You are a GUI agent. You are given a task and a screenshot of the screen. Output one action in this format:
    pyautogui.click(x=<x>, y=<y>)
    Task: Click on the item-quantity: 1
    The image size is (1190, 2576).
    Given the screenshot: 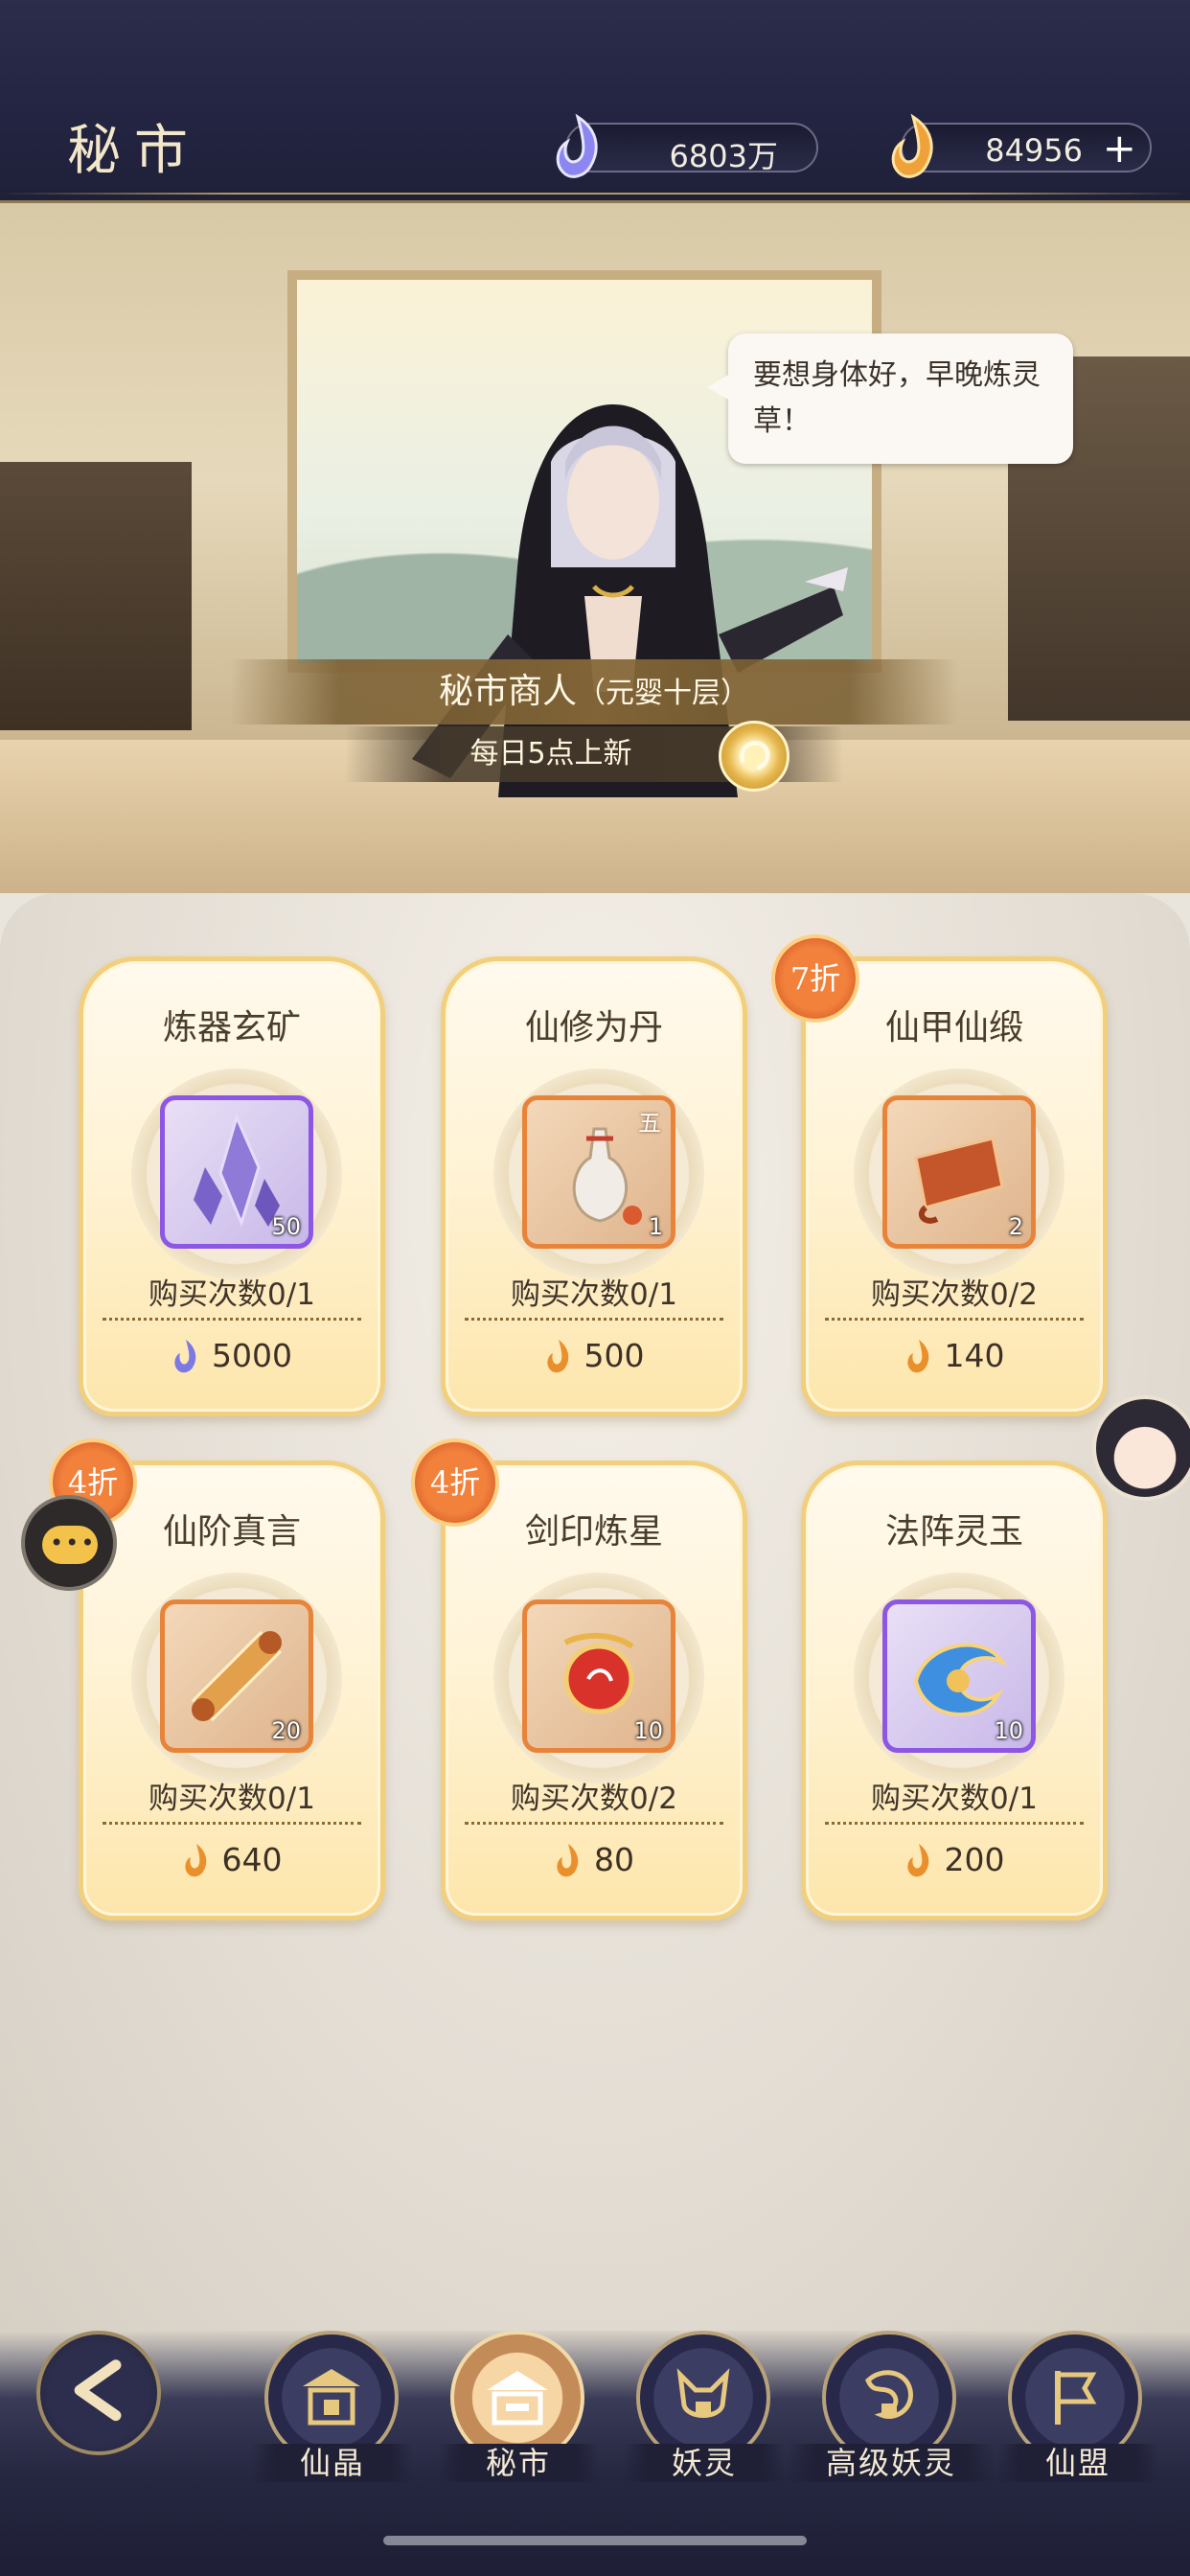 What is the action you would take?
    pyautogui.click(x=655, y=1226)
    